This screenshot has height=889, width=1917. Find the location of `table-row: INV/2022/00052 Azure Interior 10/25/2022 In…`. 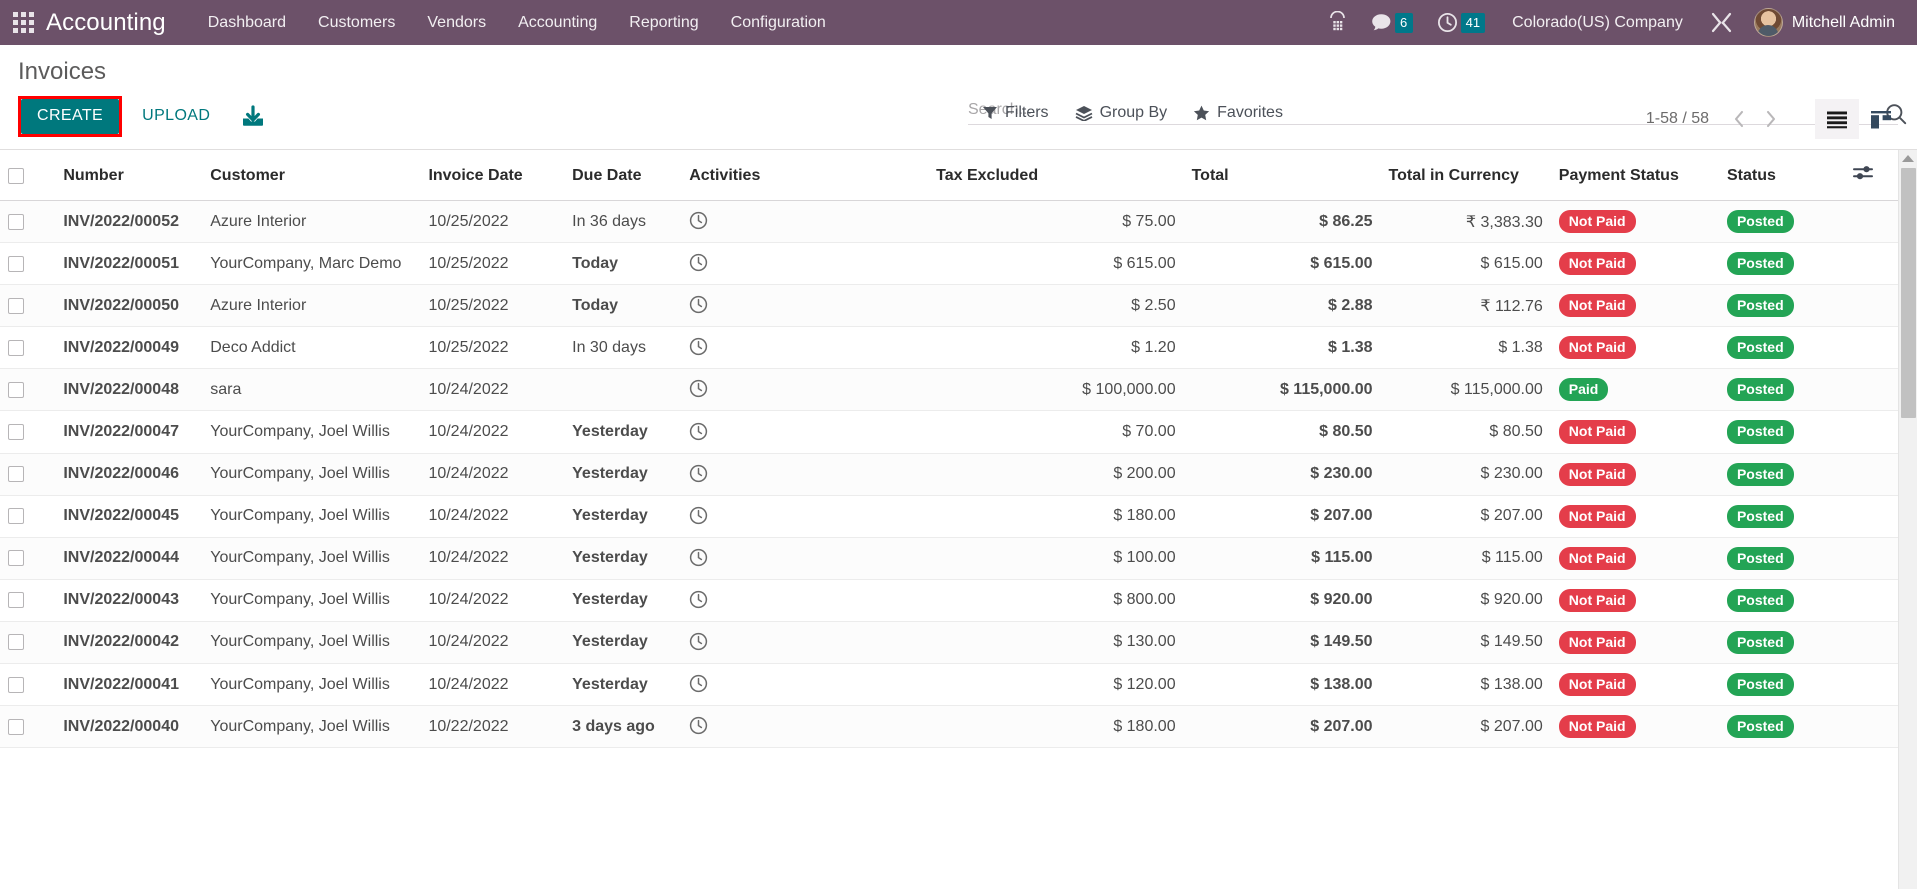

table-row: INV/2022/00052 Azure Interior 10/25/2022 In… is located at coordinates (950, 222).